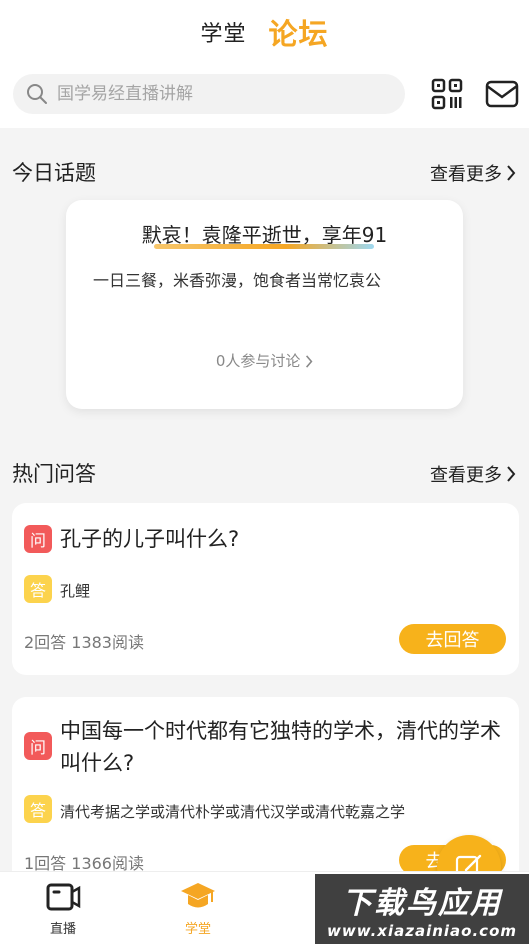  I want to click on today-topics-more-link: 查看更多, so click(473, 173).